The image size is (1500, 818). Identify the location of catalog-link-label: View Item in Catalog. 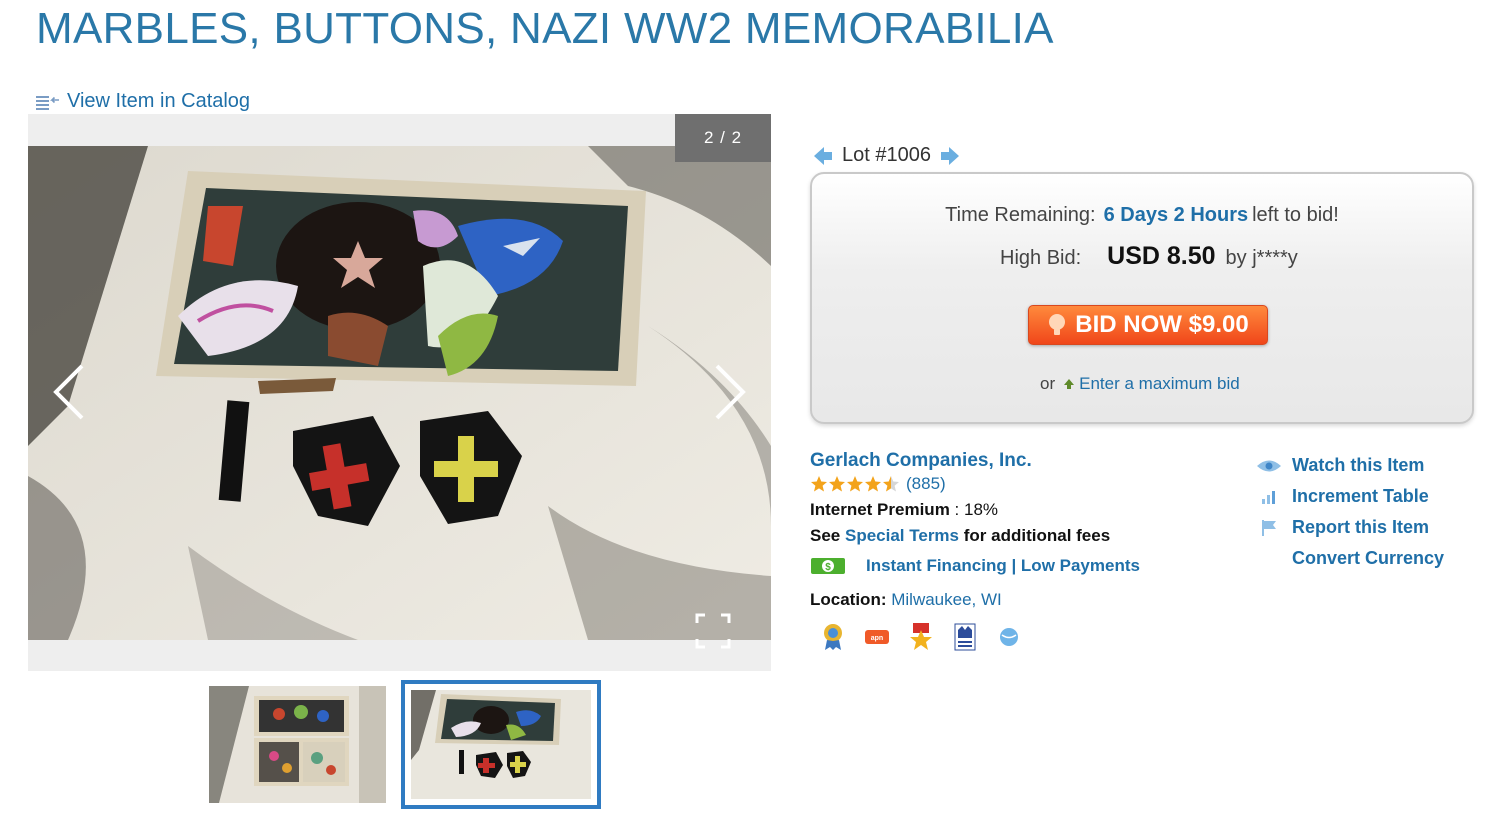
(159, 101).